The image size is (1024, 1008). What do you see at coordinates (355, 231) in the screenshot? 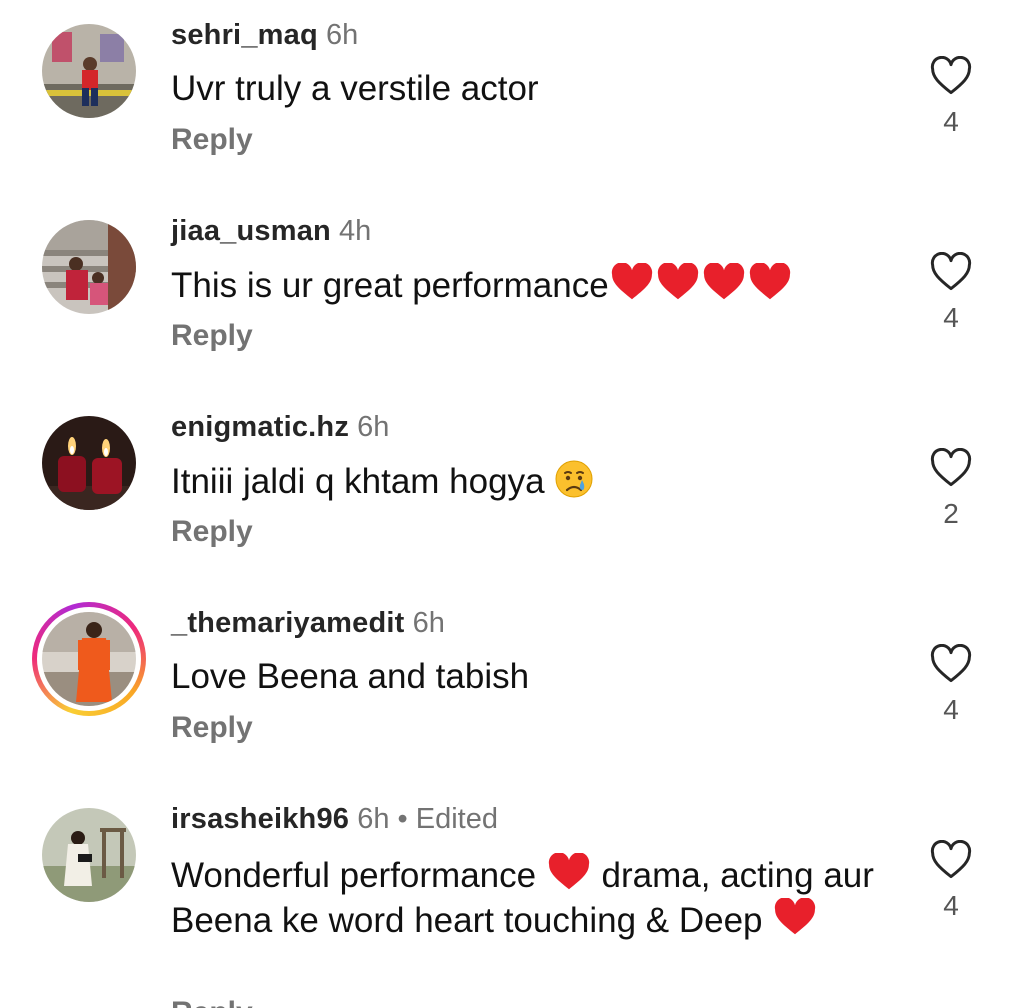
I see `timestamp: 4h` at bounding box center [355, 231].